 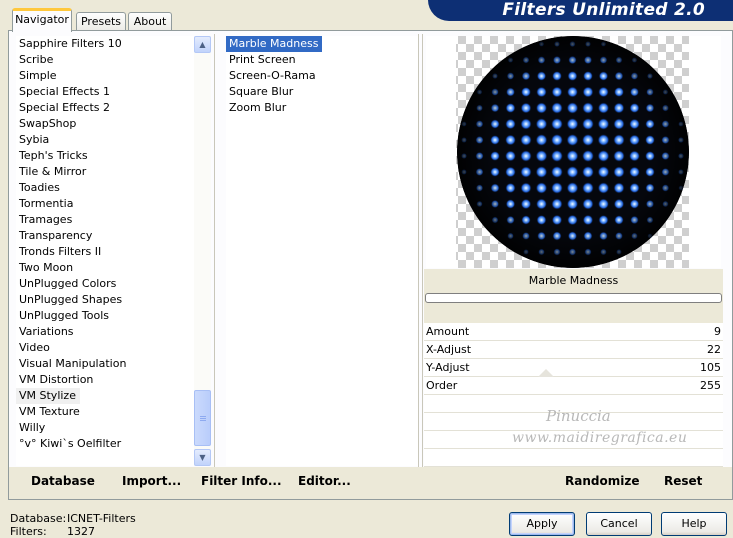 What do you see at coordinates (150, 21) in the screenshot?
I see `tab-about: About` at bounding box center [150, 21].